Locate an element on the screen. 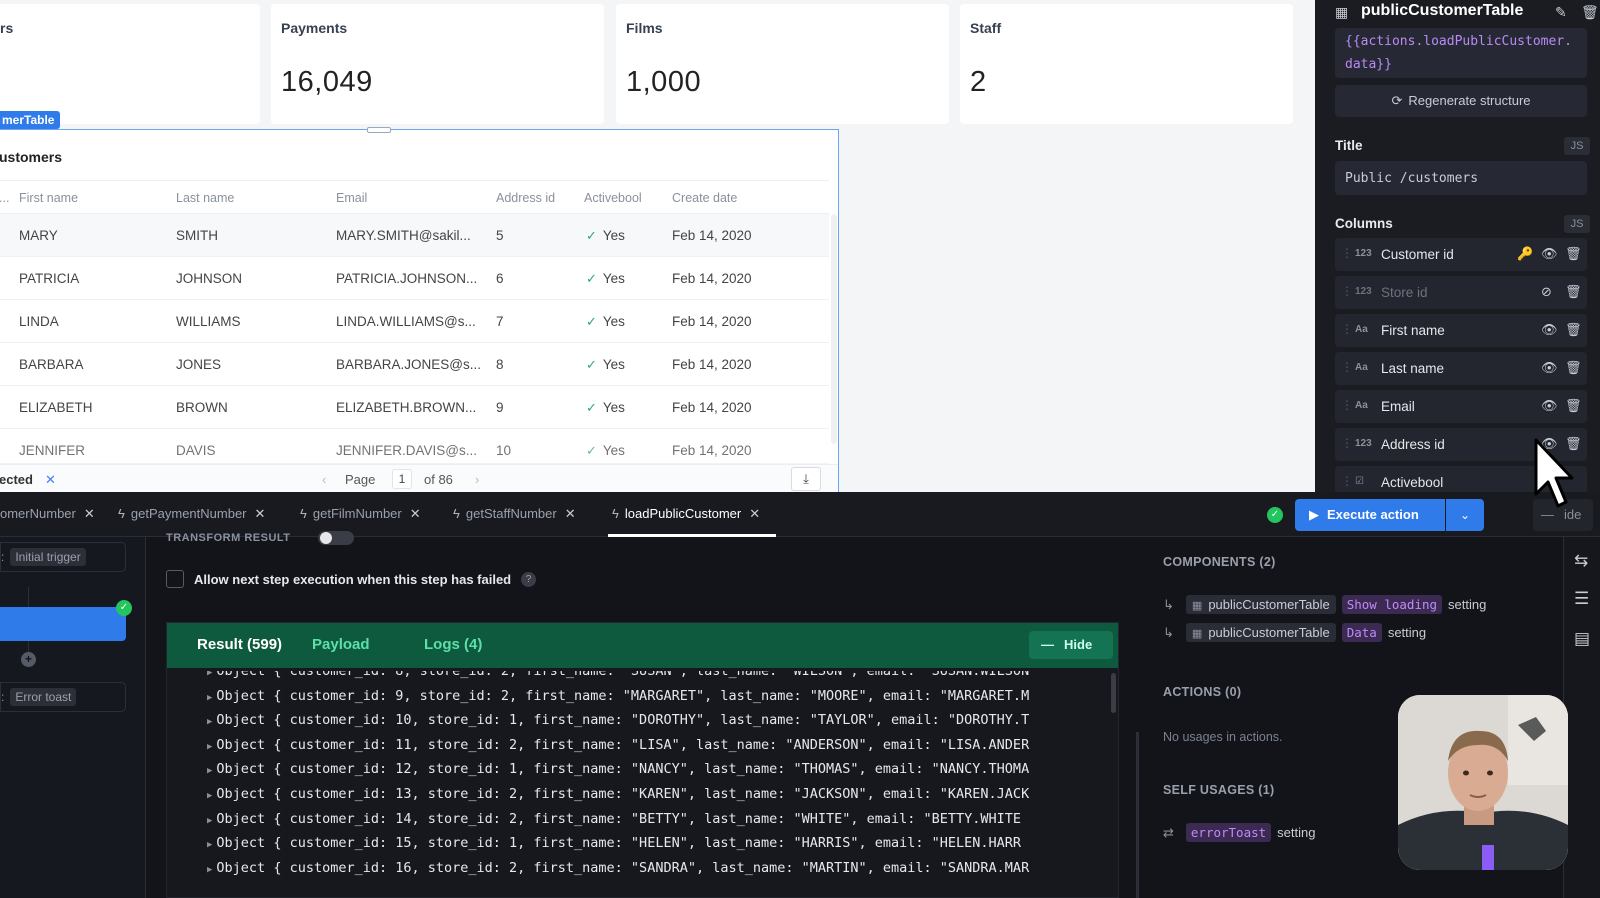 The width and height of the screenshot is (1600, 898). execute-options-chevron-icon: ⌄ is located at coordinates (1465, 515).